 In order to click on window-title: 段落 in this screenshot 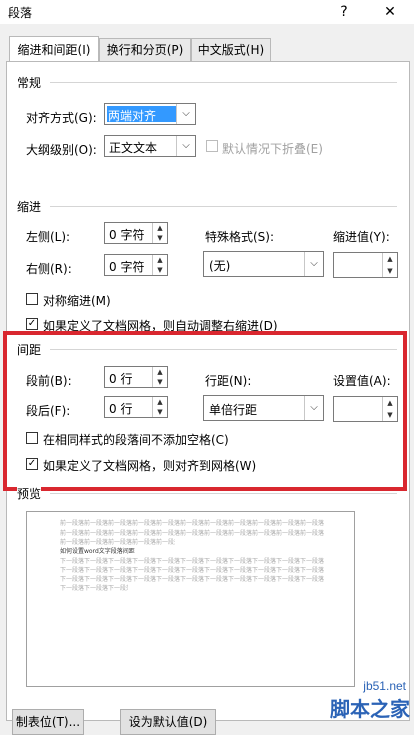, I will do `click(20, 13)`.